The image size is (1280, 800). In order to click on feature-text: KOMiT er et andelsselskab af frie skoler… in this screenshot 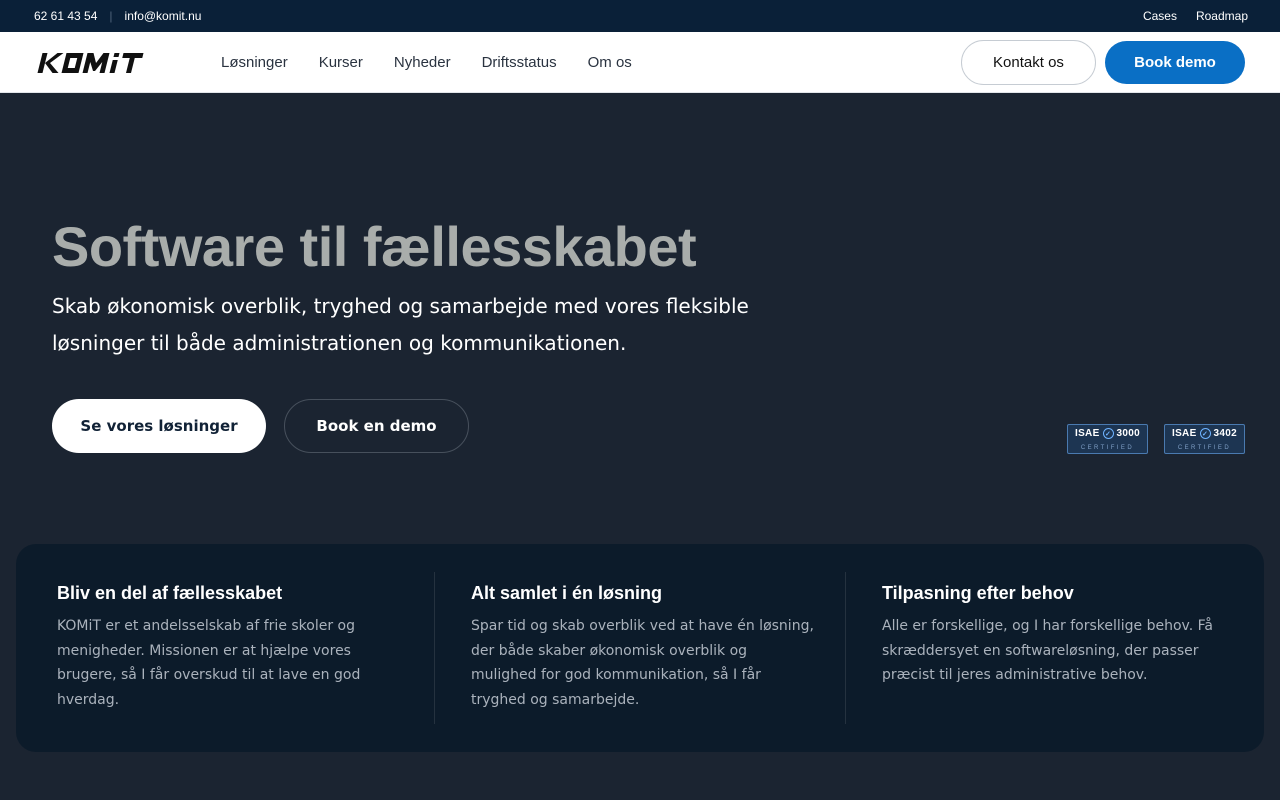, I will do `click(209, 663)`.